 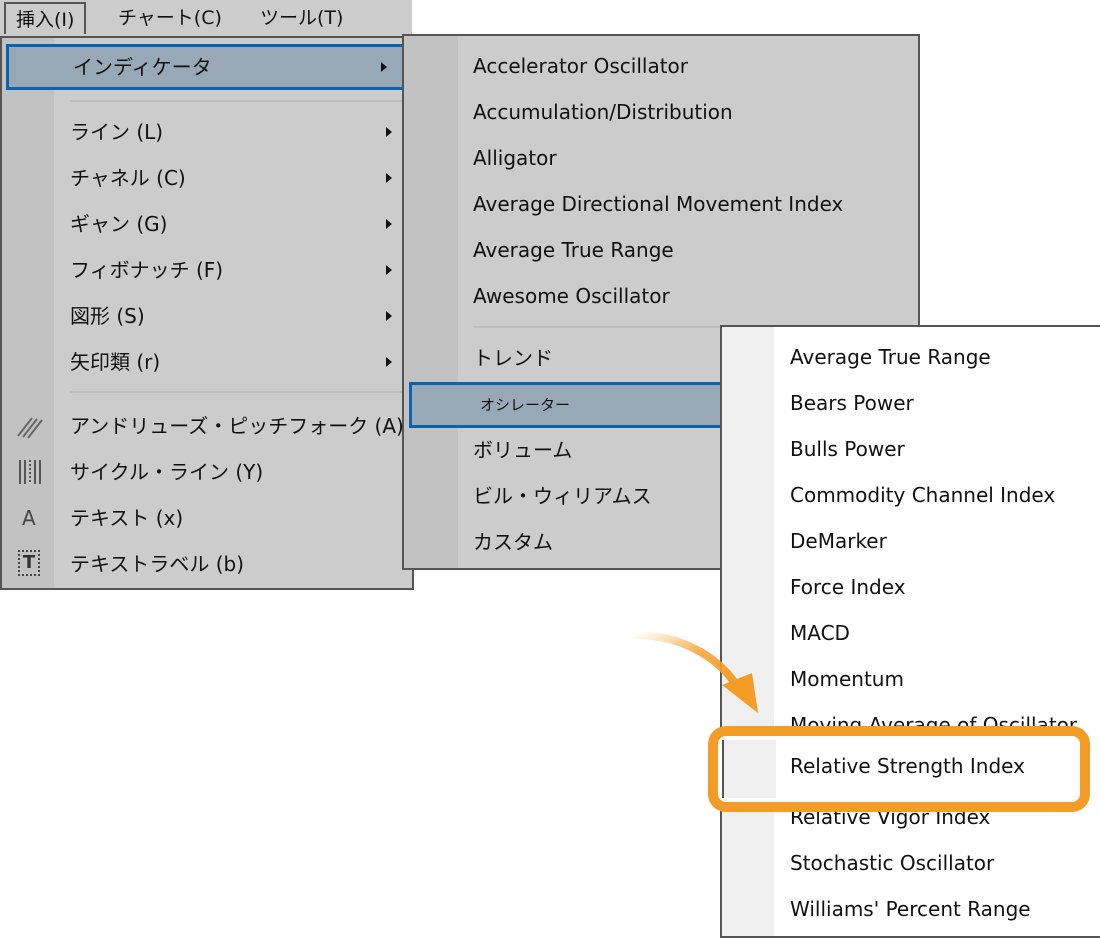 I want to click on cycle-lines-icon, so click(x=30, y=472).